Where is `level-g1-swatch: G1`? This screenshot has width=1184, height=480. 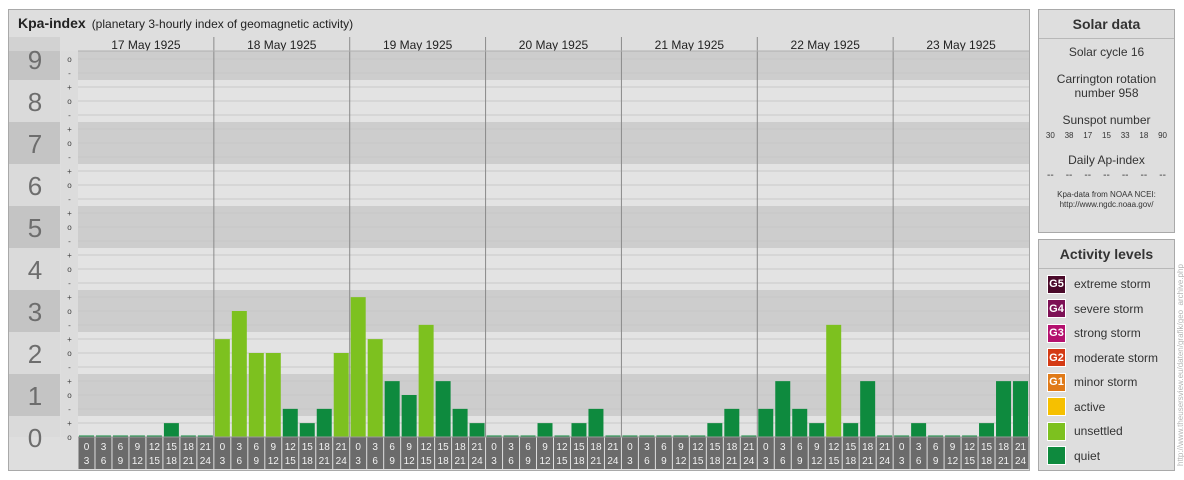 level-g1-swatch: G1 is located at coordinates (1056, 382).